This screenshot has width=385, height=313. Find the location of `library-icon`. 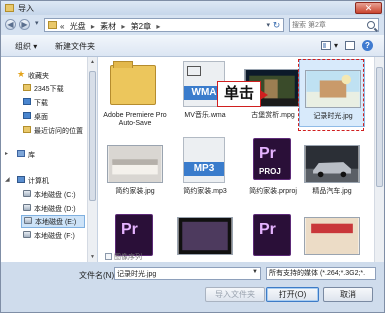

library-icon is located at coordinates (21, 153).